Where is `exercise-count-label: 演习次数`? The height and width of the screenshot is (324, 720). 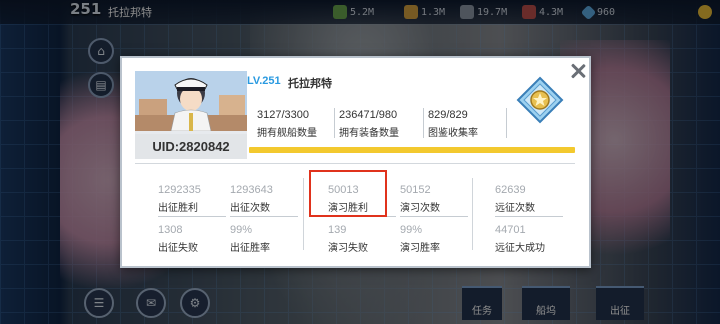
exercise-count-label: 演习次数 is located at coordinates (434, 208).